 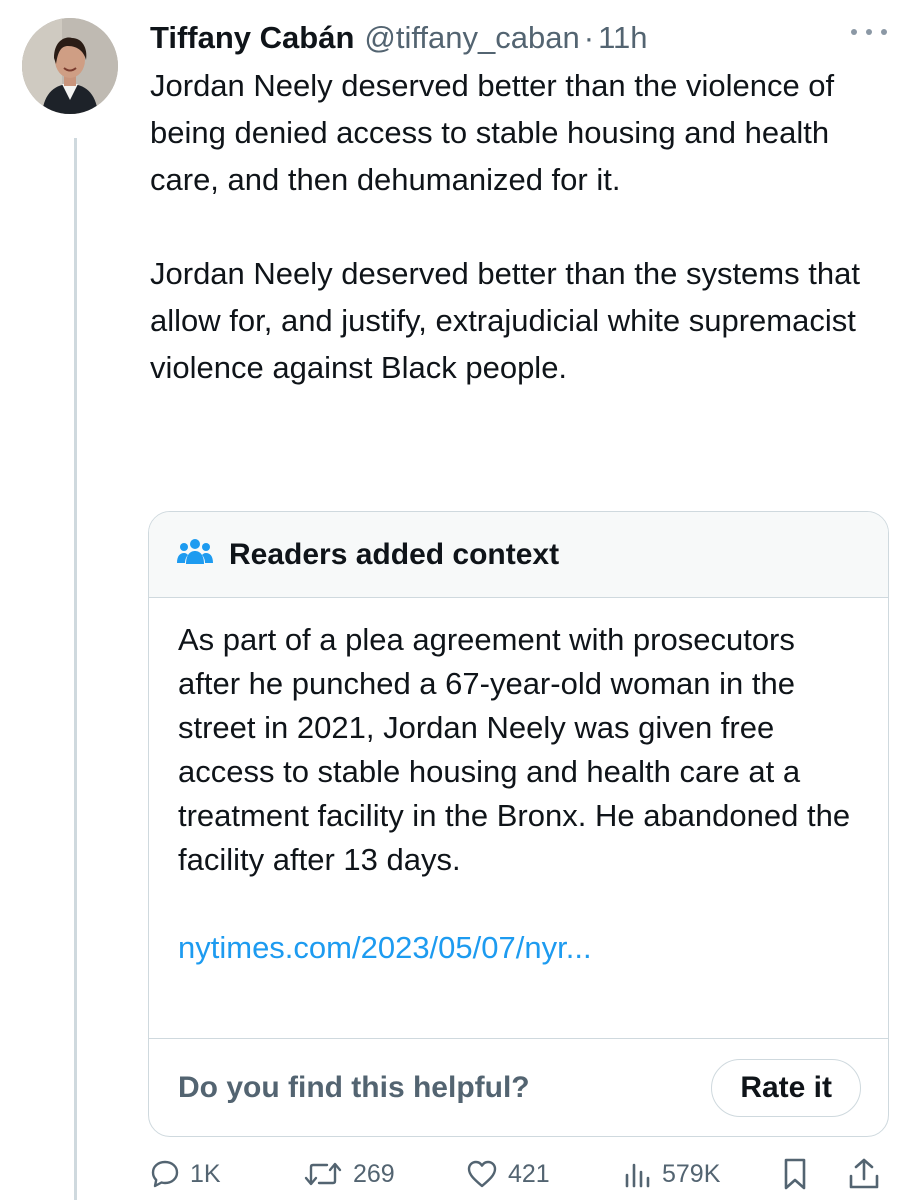 I want to click on reply-count: 1K, so click(x=205, y=1173).